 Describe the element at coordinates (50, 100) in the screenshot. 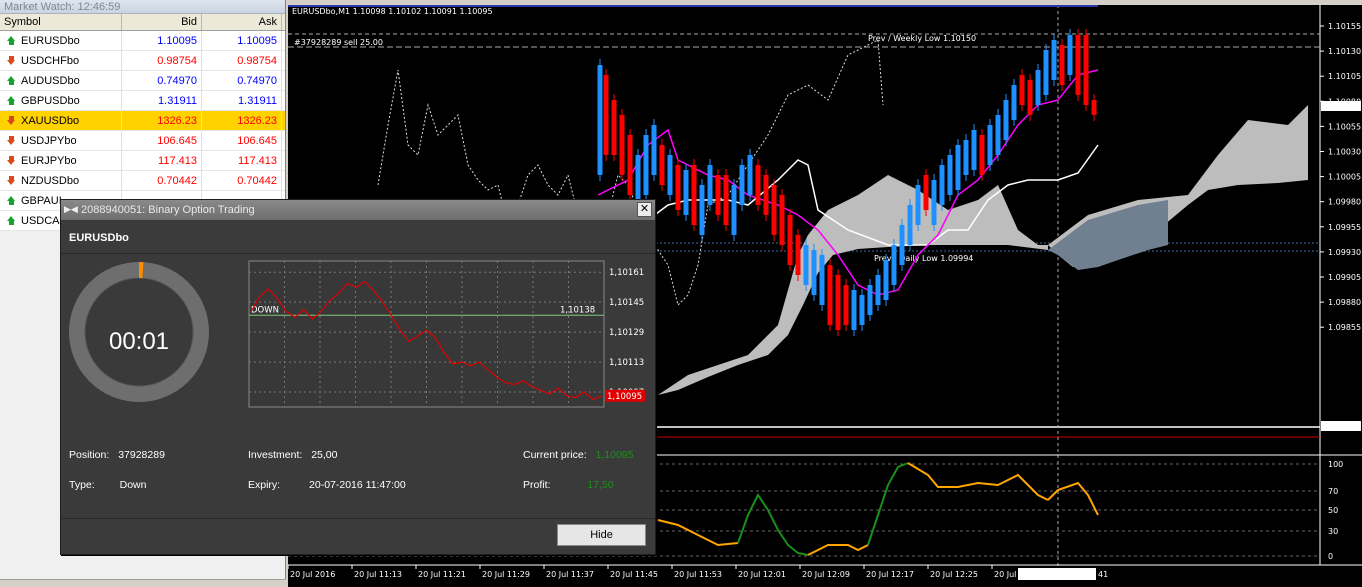

I see `symbol-name: GBPUSDbo` at that location.